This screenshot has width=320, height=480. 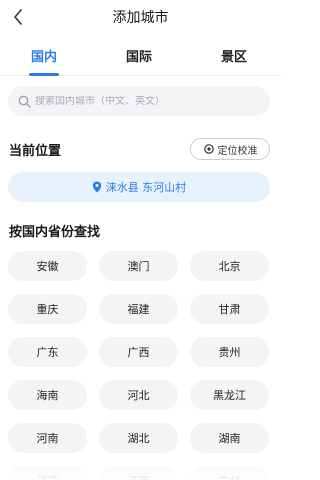 What do you see at coordinates (138, 266) in the screenshot?
I see `province-chip: 澳门` at bounding box center [138, 266].